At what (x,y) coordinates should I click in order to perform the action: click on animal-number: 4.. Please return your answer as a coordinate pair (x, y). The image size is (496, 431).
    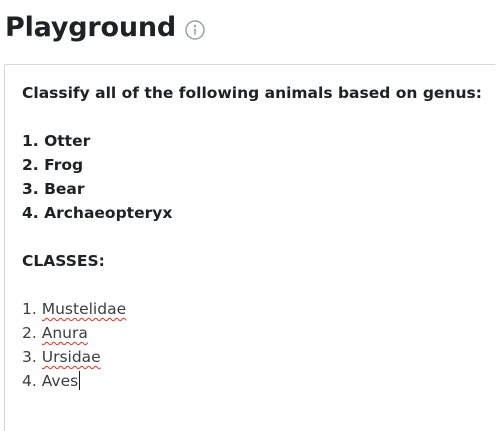
    Looking at the image, I should click on (30, 213).